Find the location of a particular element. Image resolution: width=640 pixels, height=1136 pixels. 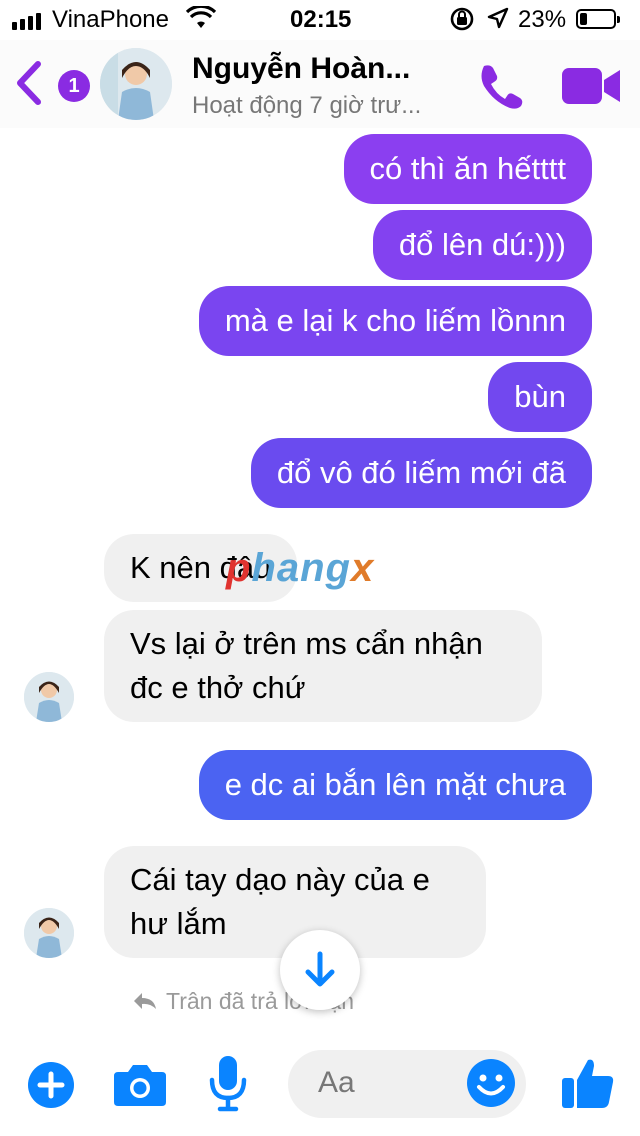

call-button is located at coordinates (501, 85).